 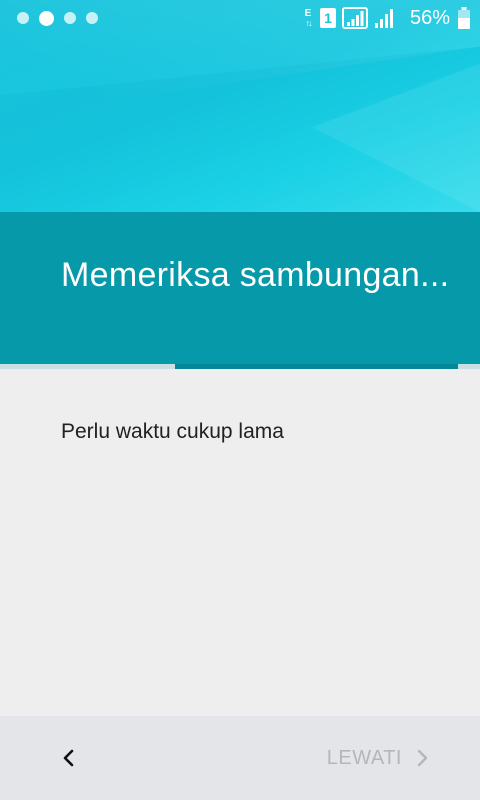 I want to click on data-activity-icon: ↑↓, so click(x=308, y=22).